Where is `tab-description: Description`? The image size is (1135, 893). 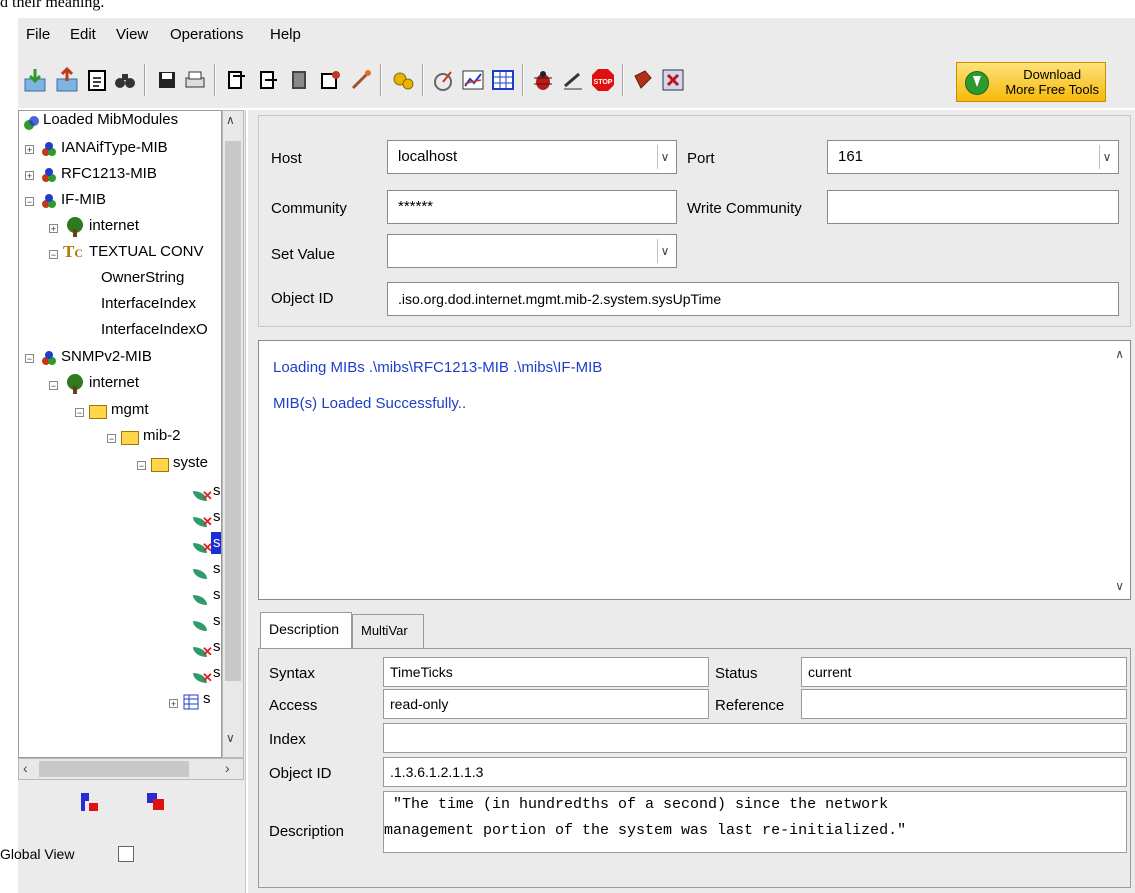 tab-description: Description is located at coordinates (306, 630).